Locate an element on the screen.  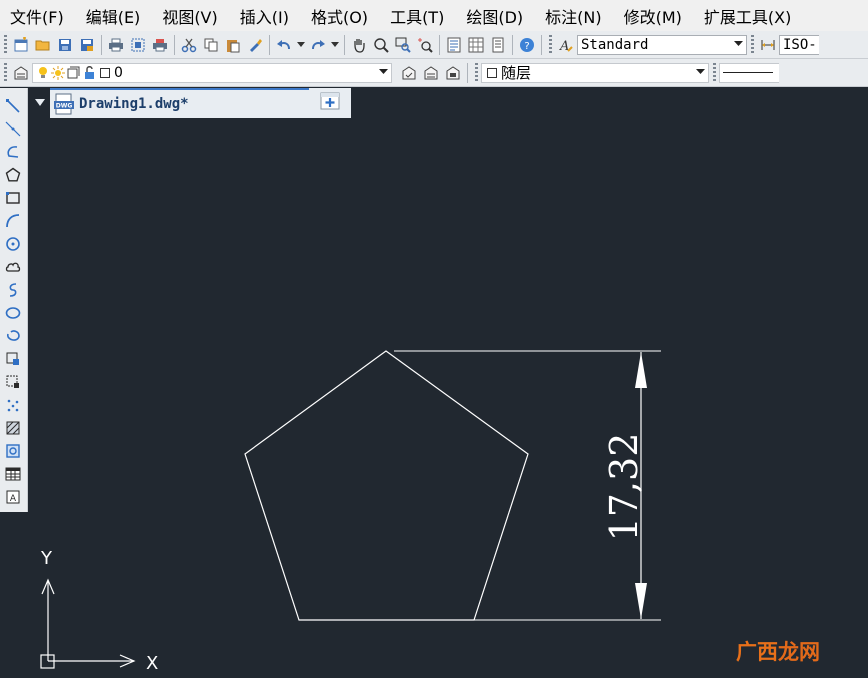
dwg-file-icon: DWG is located at coordinates (64, 104).